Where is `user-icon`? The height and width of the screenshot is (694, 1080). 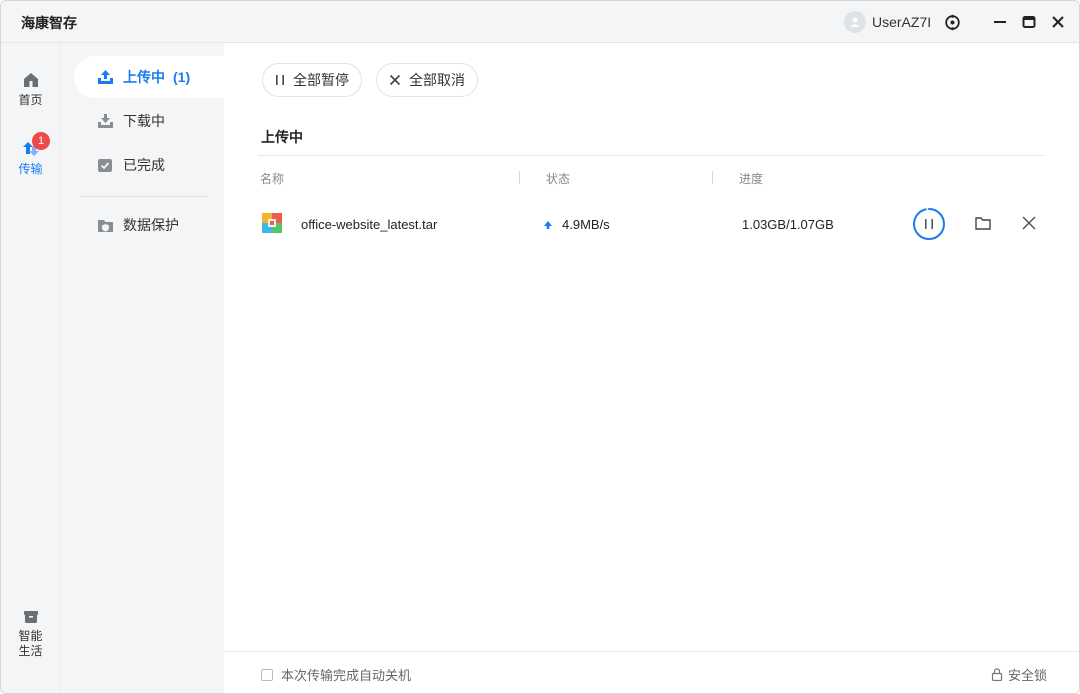
user-icon is located at coordinates (855, 22).